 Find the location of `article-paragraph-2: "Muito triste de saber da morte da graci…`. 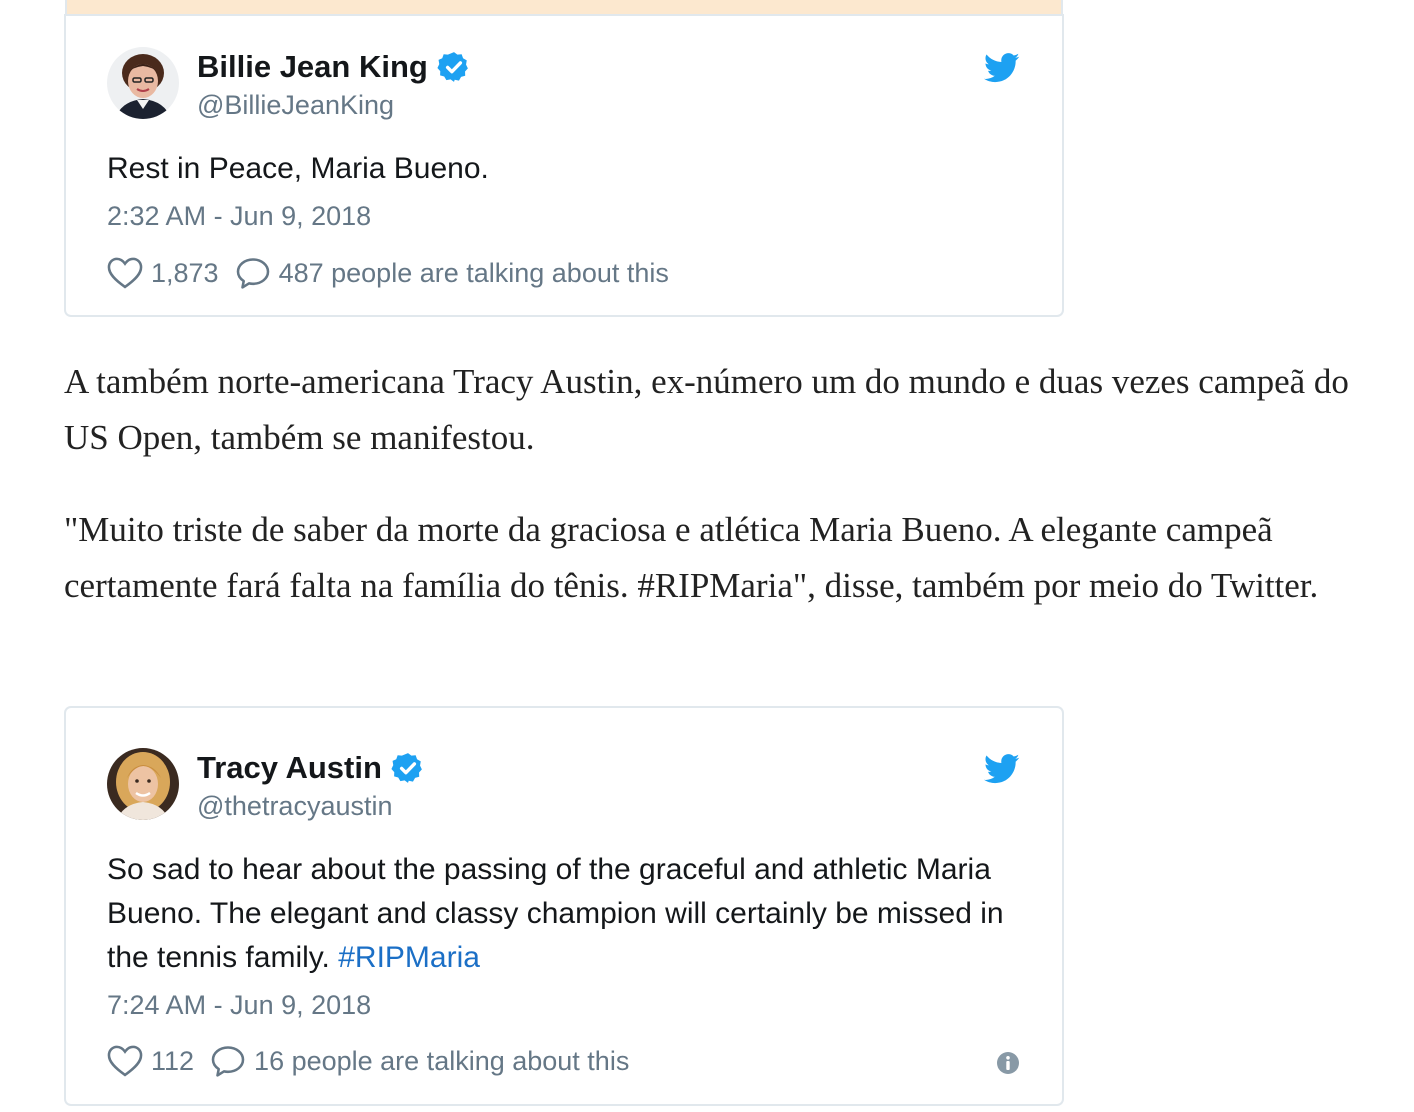

article-paragraph-2: "Muito triste de saber da morte da graci… is located at coordinates (691, 557).